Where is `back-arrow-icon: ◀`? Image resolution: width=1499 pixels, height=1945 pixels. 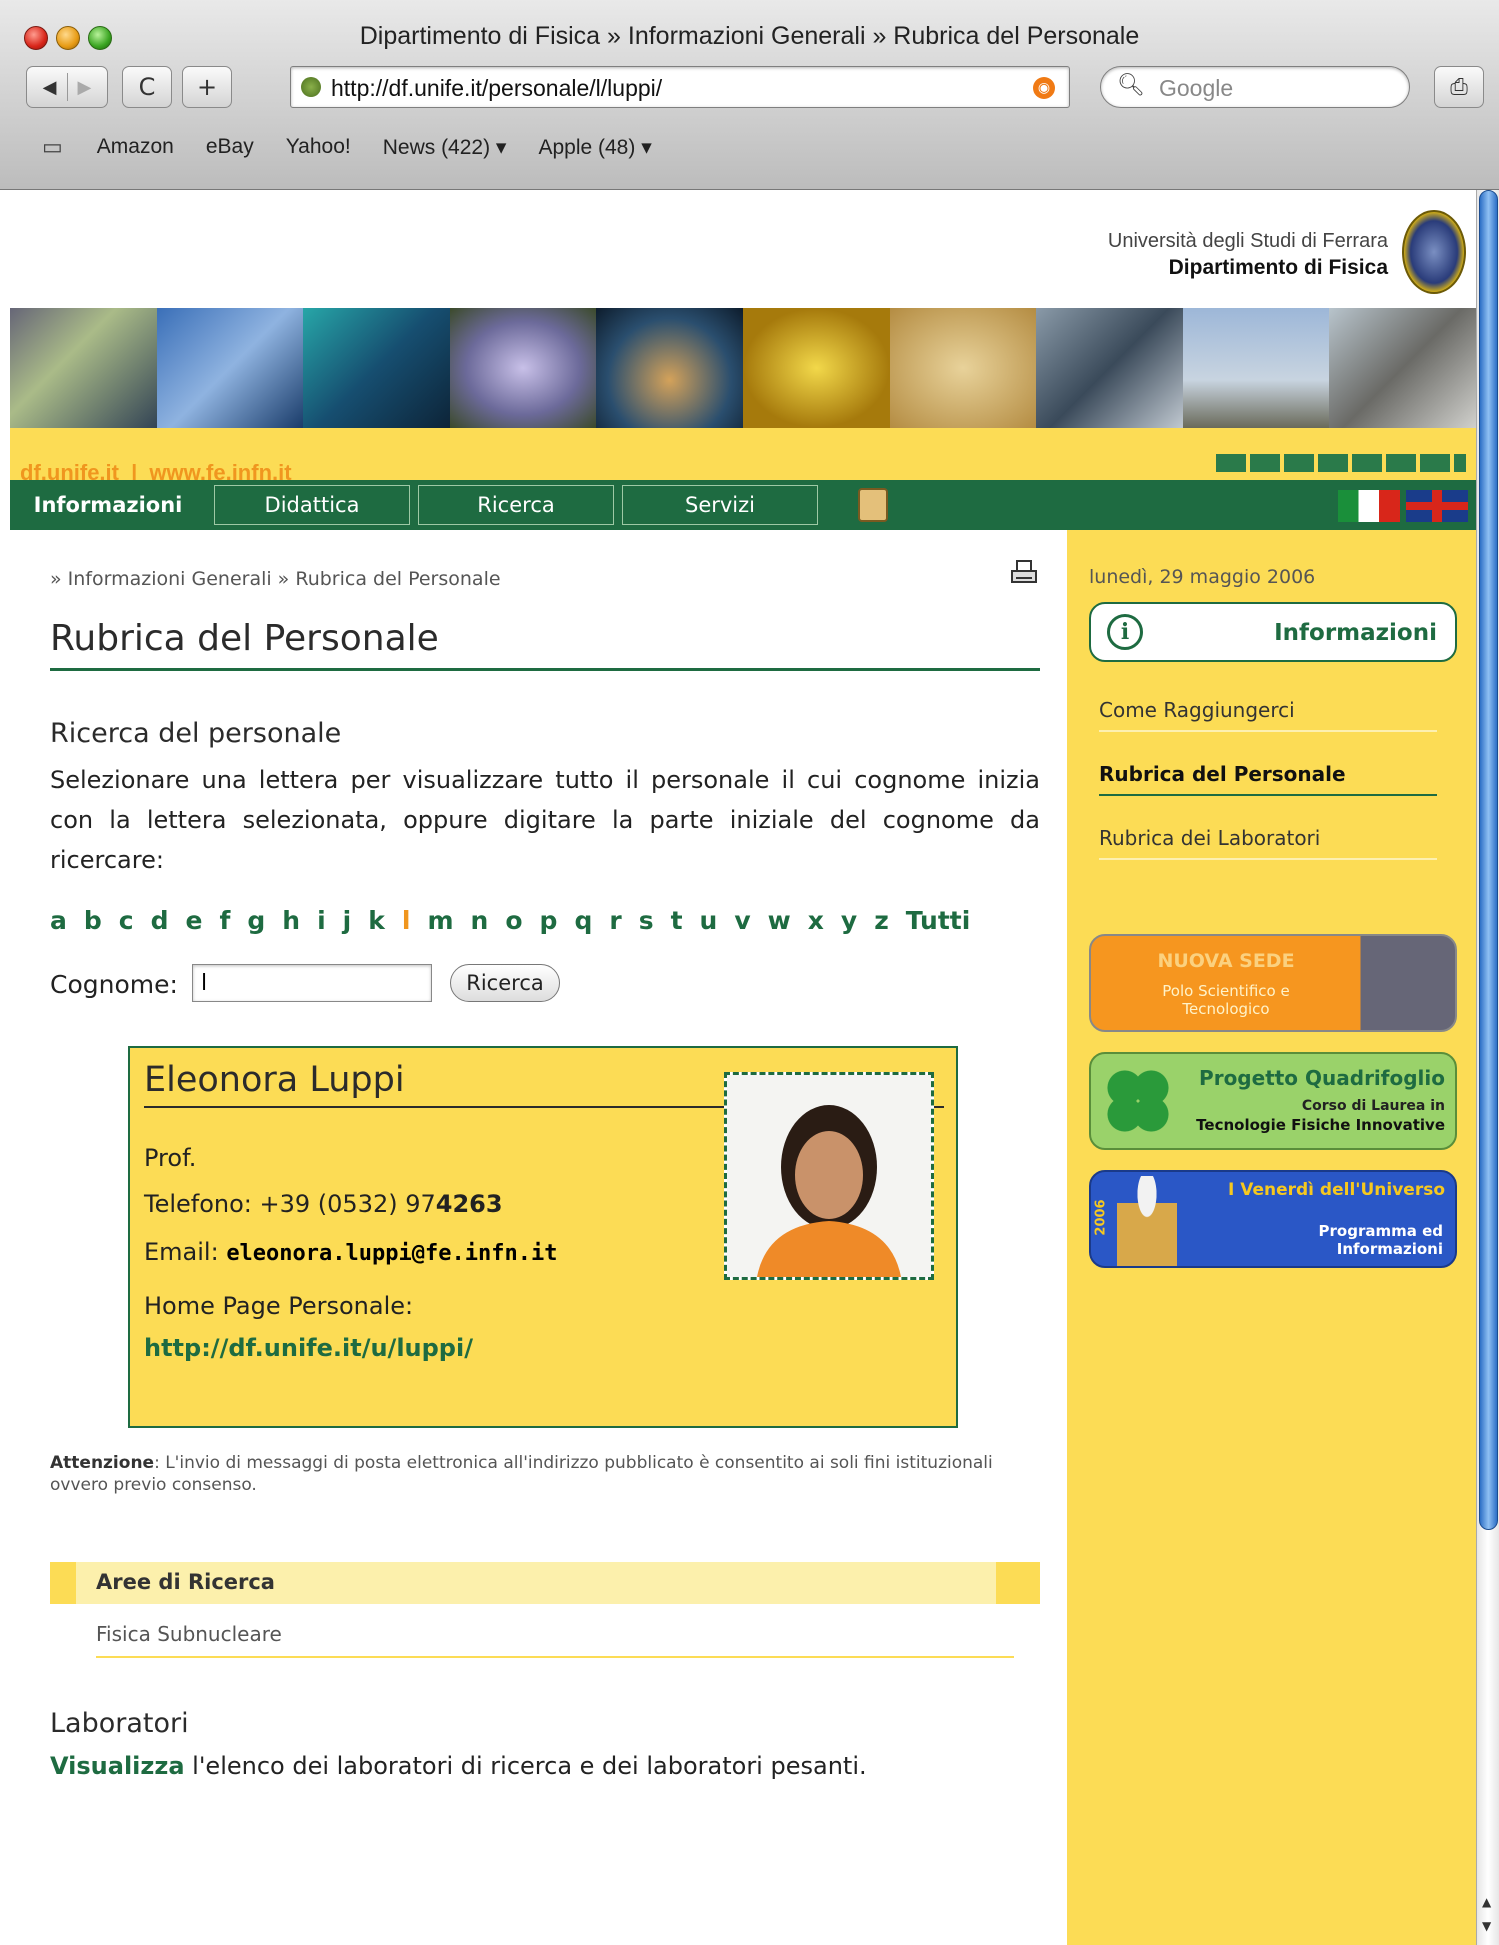 back-arrow-icon: ◀ is located at coordinates (50, 87).